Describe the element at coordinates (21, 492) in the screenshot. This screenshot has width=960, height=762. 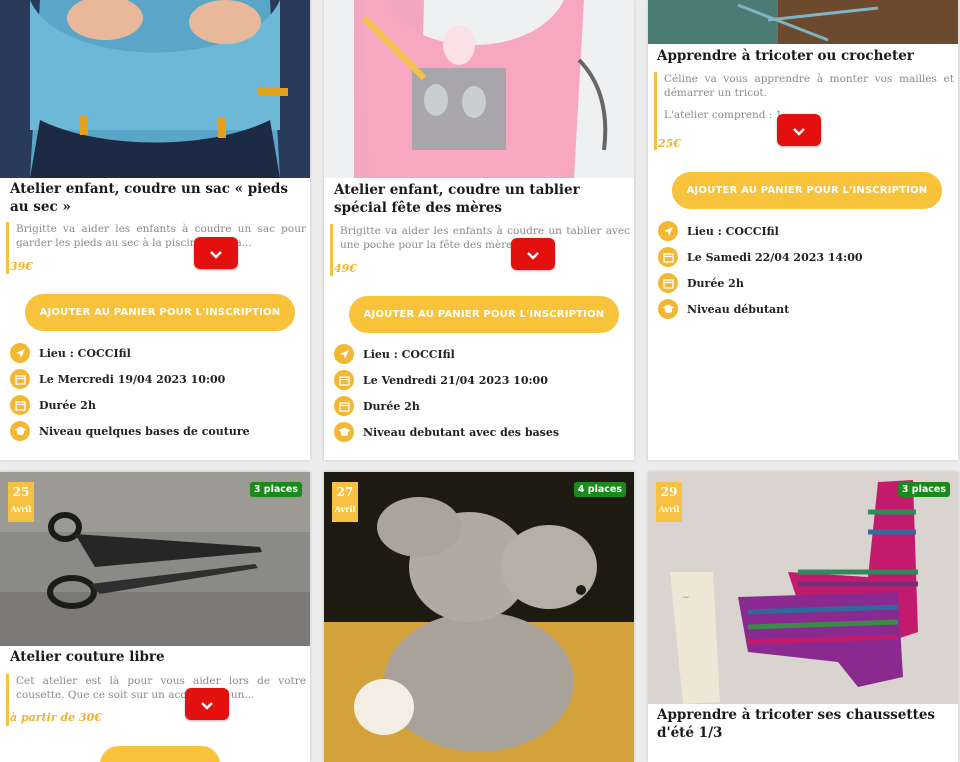
I see `date-day: 25` at that location.